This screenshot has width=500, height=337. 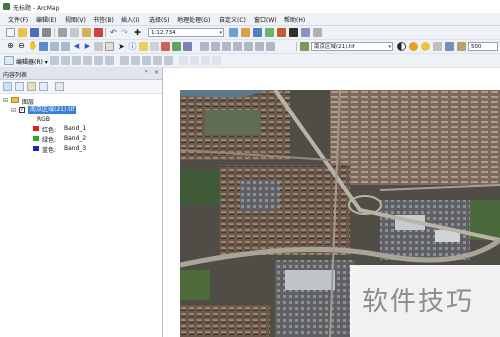 What do you see at coordinates (33, 46) in the screenshot?
I see `pan-icon: ✋` at bounding box center [33, 46].